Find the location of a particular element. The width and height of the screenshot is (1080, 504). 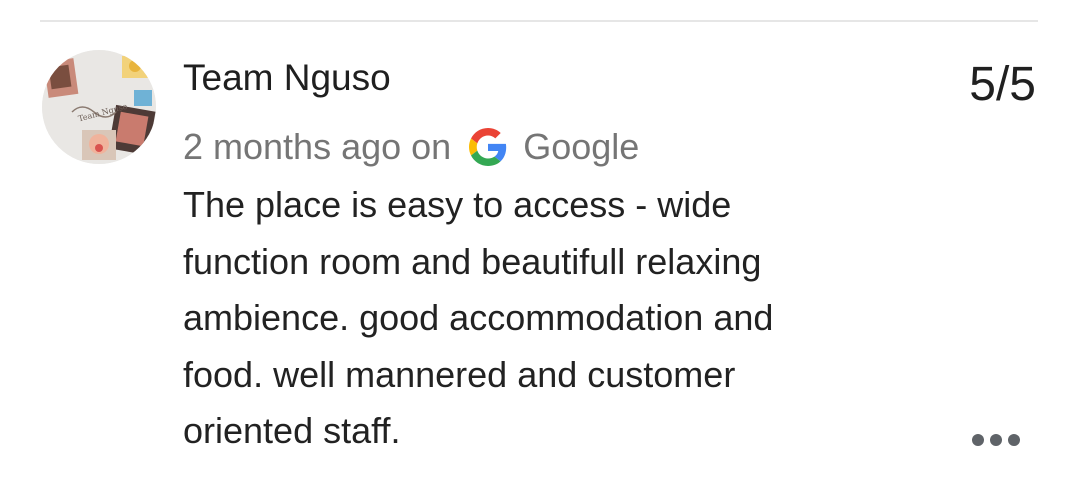

more-options-icon is located at coordinates (996, 440).